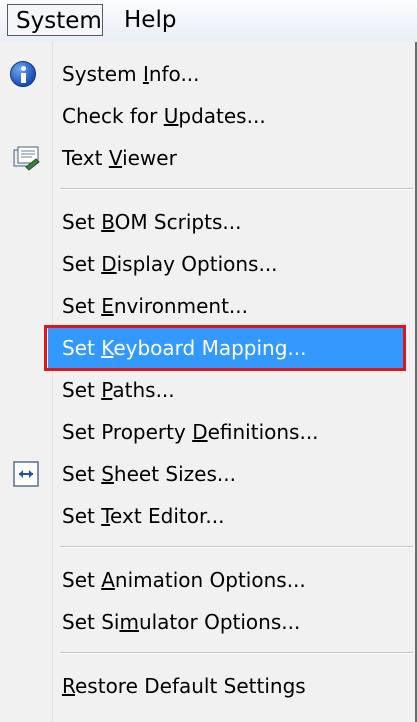 This screenshot has height=722, width=417. What do you see at coordinates (27, 158) in the screenshot?
I see `text-viewer-icon` at bounding box center [27, 158].